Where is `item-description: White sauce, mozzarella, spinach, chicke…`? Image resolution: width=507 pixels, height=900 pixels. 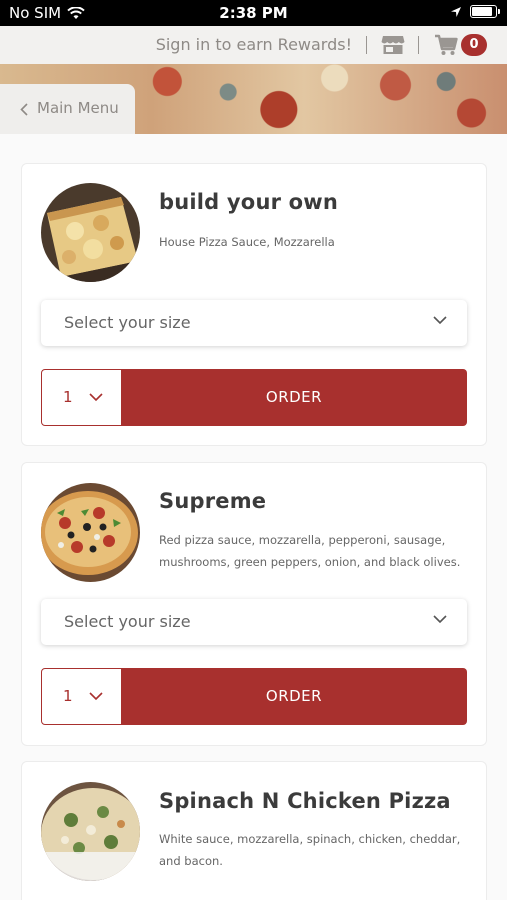 item-description: White sauce, mozzarella, spinach, chicke… is located at coordinates (310, 850).